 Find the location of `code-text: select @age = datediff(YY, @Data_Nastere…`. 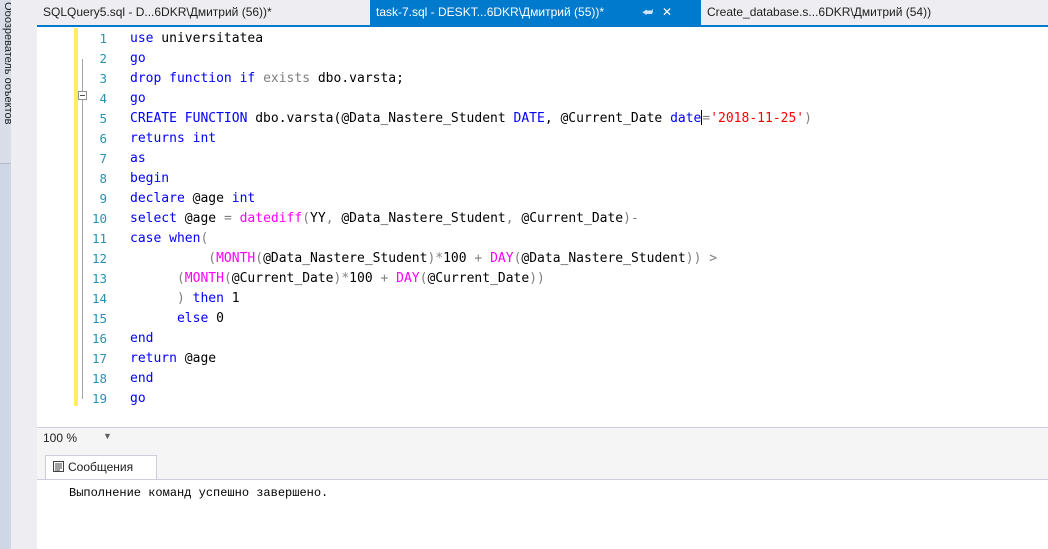

code-text: select @age = datediff(YY, @Data_Nastere… is located at coordinates (384, 219).